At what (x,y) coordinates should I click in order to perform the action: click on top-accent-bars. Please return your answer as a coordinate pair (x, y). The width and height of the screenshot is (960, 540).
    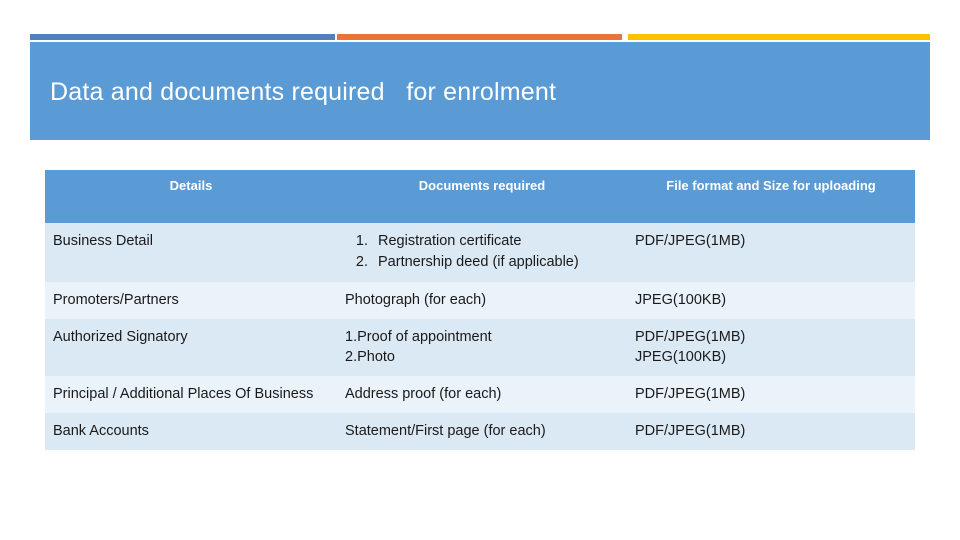
    Looking at the image, I should click on (480, 37).